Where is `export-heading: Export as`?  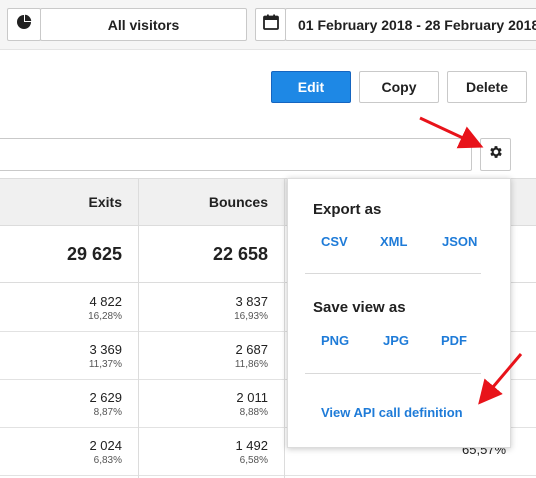
export-heading: Export as is located at coordinates (347, 209).